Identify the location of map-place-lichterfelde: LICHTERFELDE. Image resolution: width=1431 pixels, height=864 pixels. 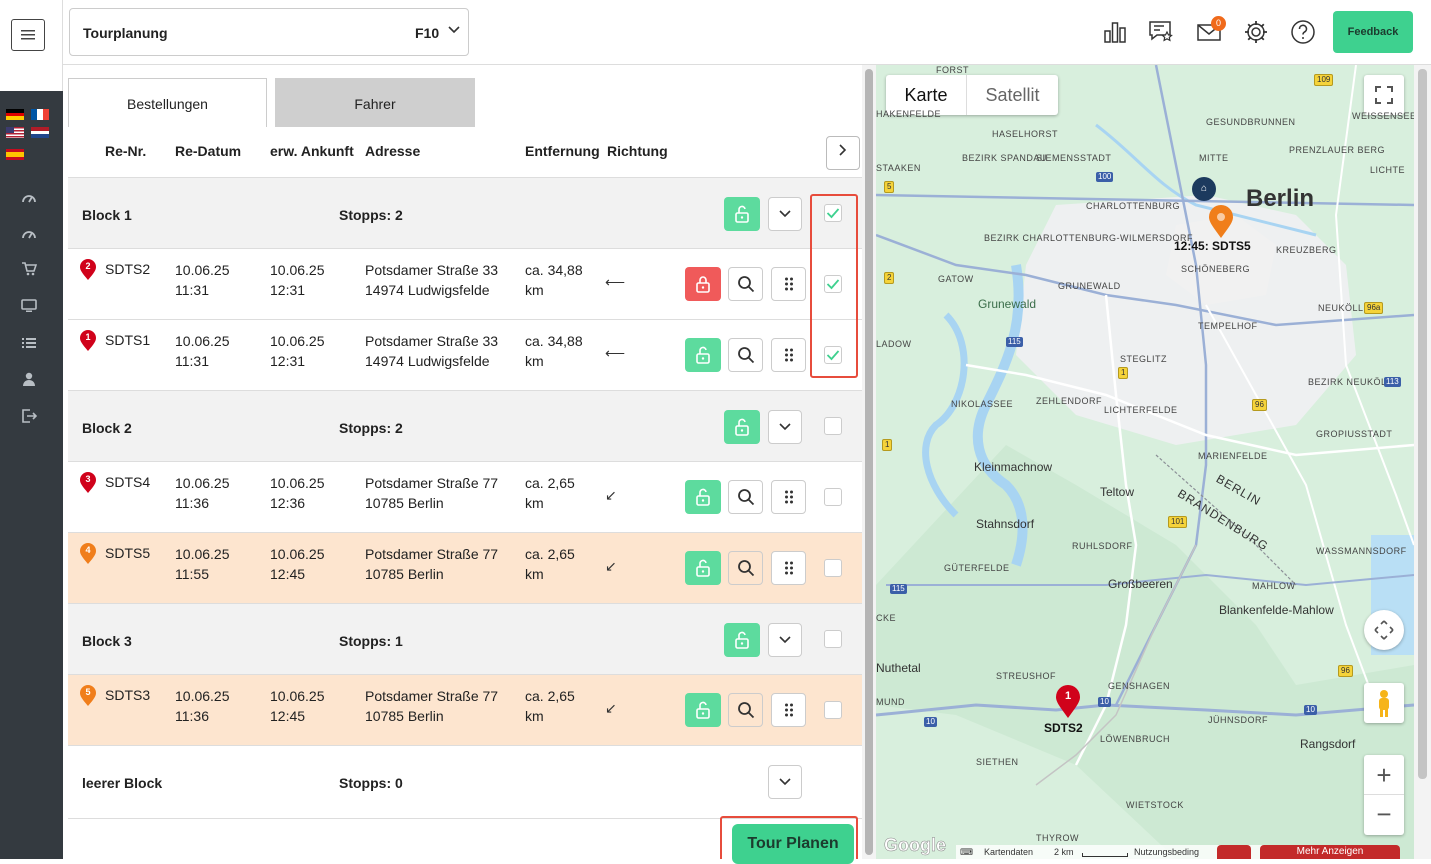
(1141, 410).